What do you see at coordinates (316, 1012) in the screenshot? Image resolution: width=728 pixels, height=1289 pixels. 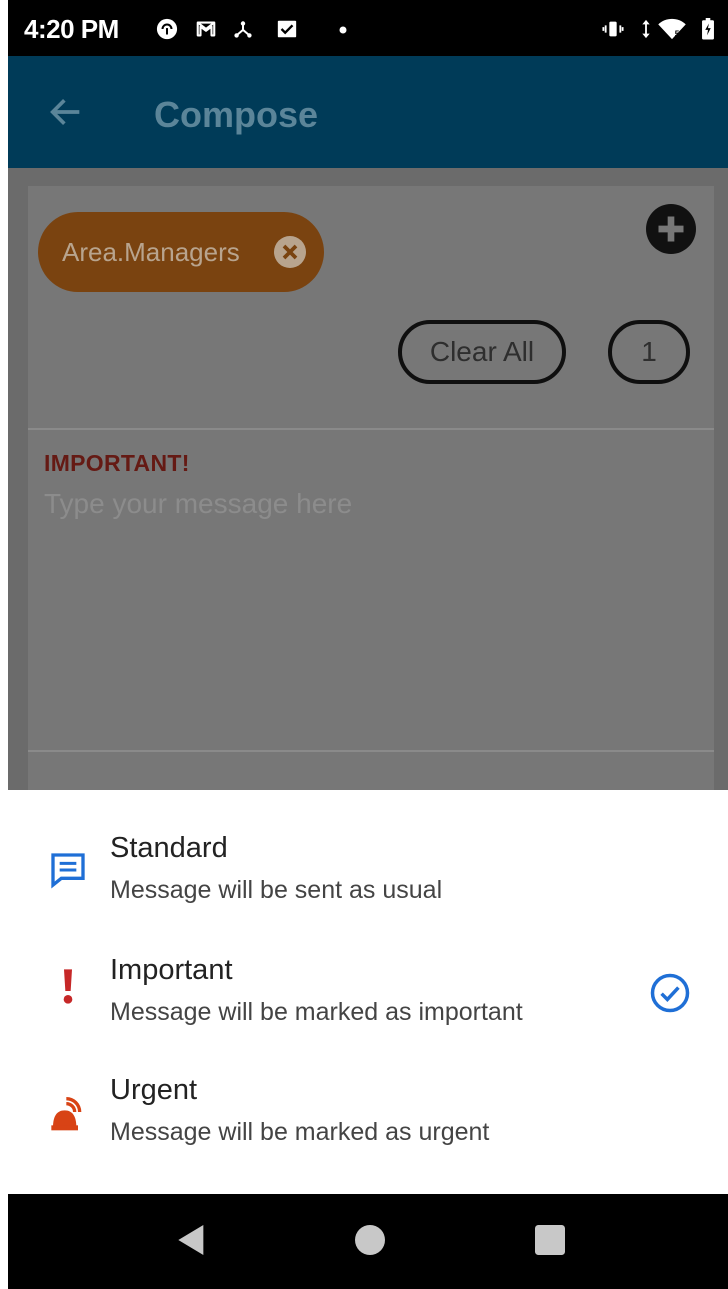 I see `option-subtitle: Message will be marked as important` at bounding box center [316, 1012].